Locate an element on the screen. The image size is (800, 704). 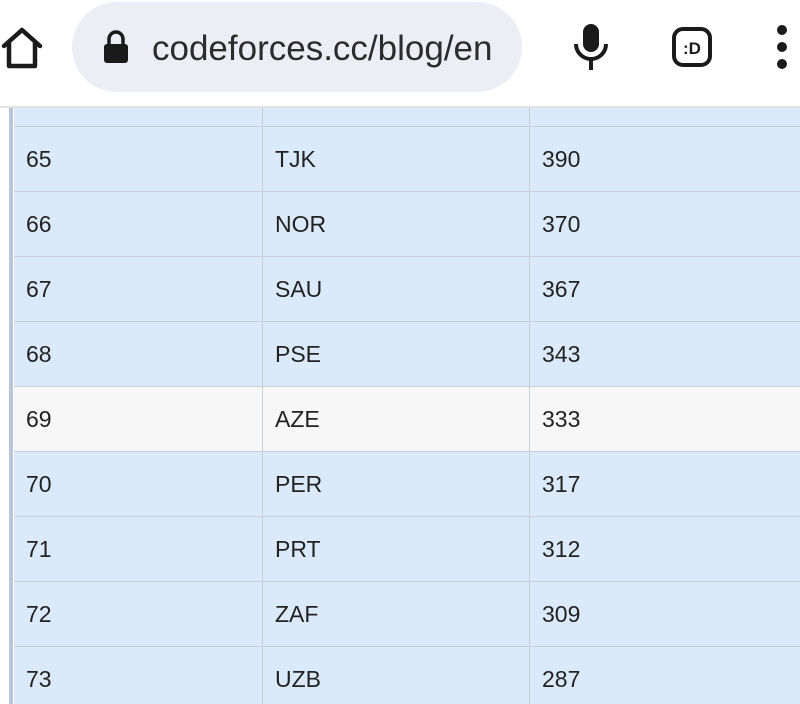
rank-cell: 72 is located at coordinates (138, 614).